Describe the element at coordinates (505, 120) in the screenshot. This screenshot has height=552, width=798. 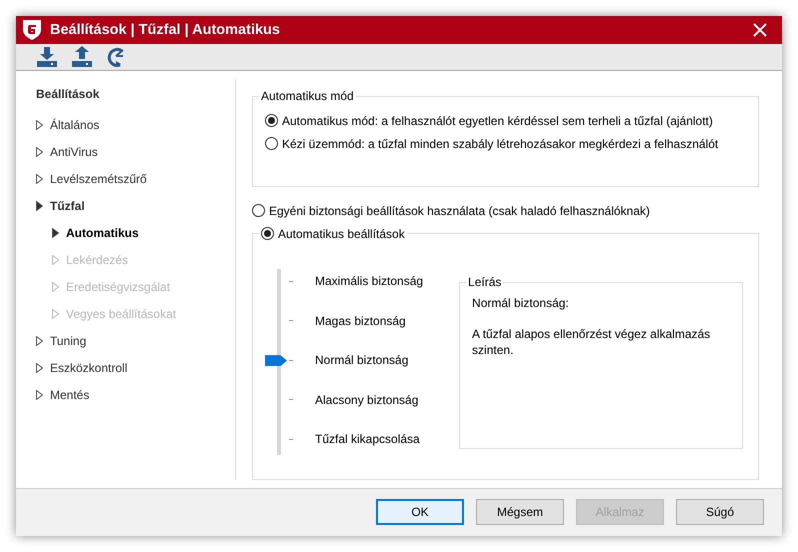
I see `radio-option: Automatikus mód: a felhasználót egyetlen kérdéssel sem terheli a tűzfal (ajánlott)` at that location.